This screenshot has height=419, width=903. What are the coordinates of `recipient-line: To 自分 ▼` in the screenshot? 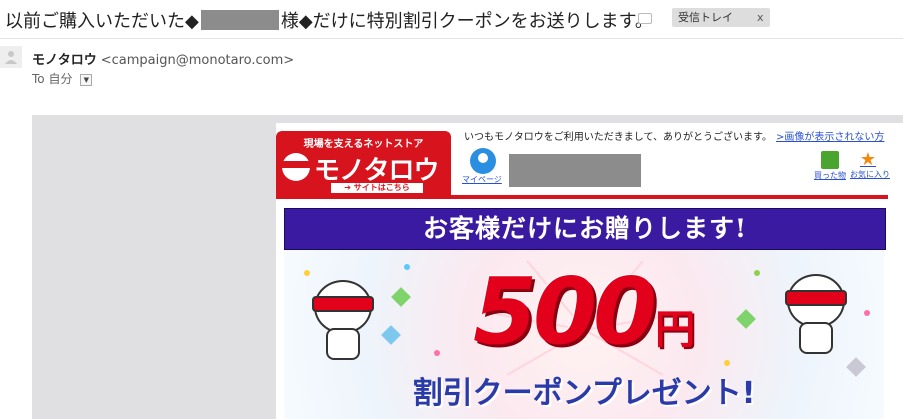 It's located at (62, 78).